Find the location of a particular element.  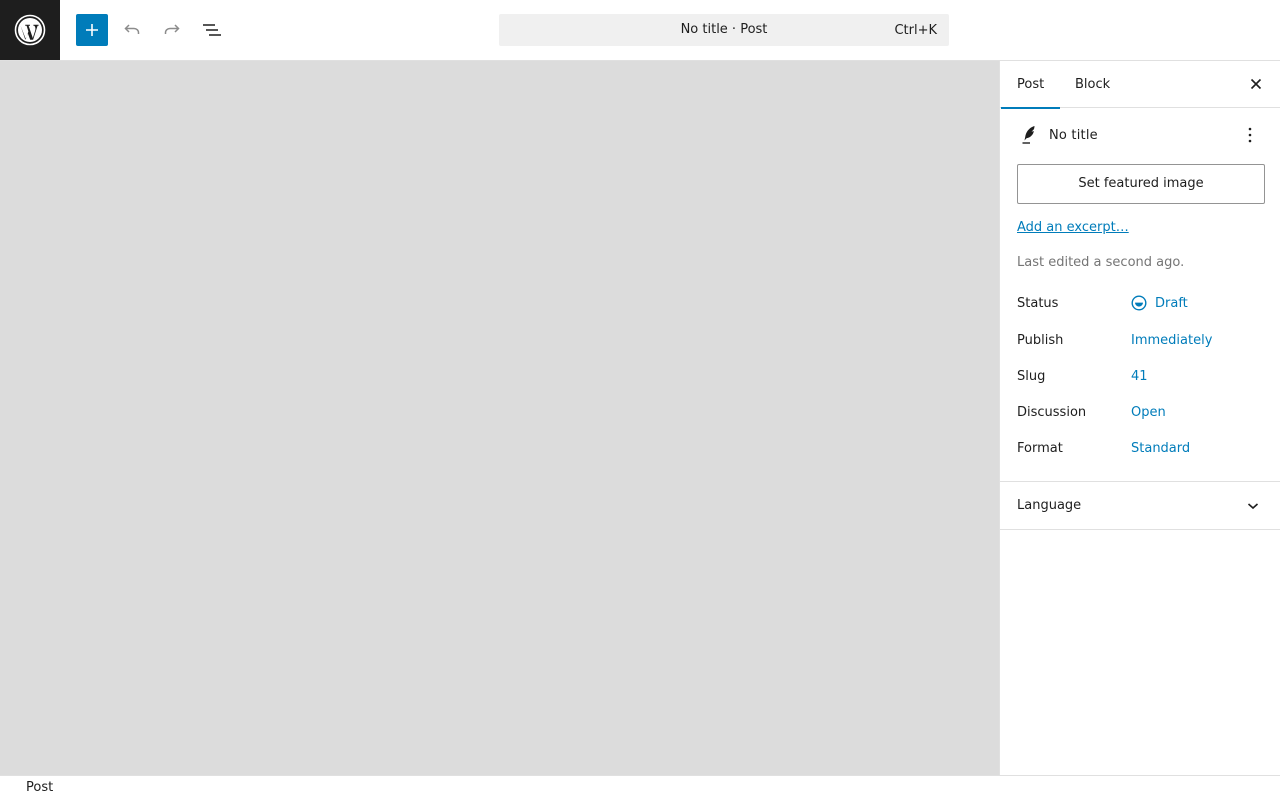

slug-row: Slug 41 is located at coordinates (1141, 379).